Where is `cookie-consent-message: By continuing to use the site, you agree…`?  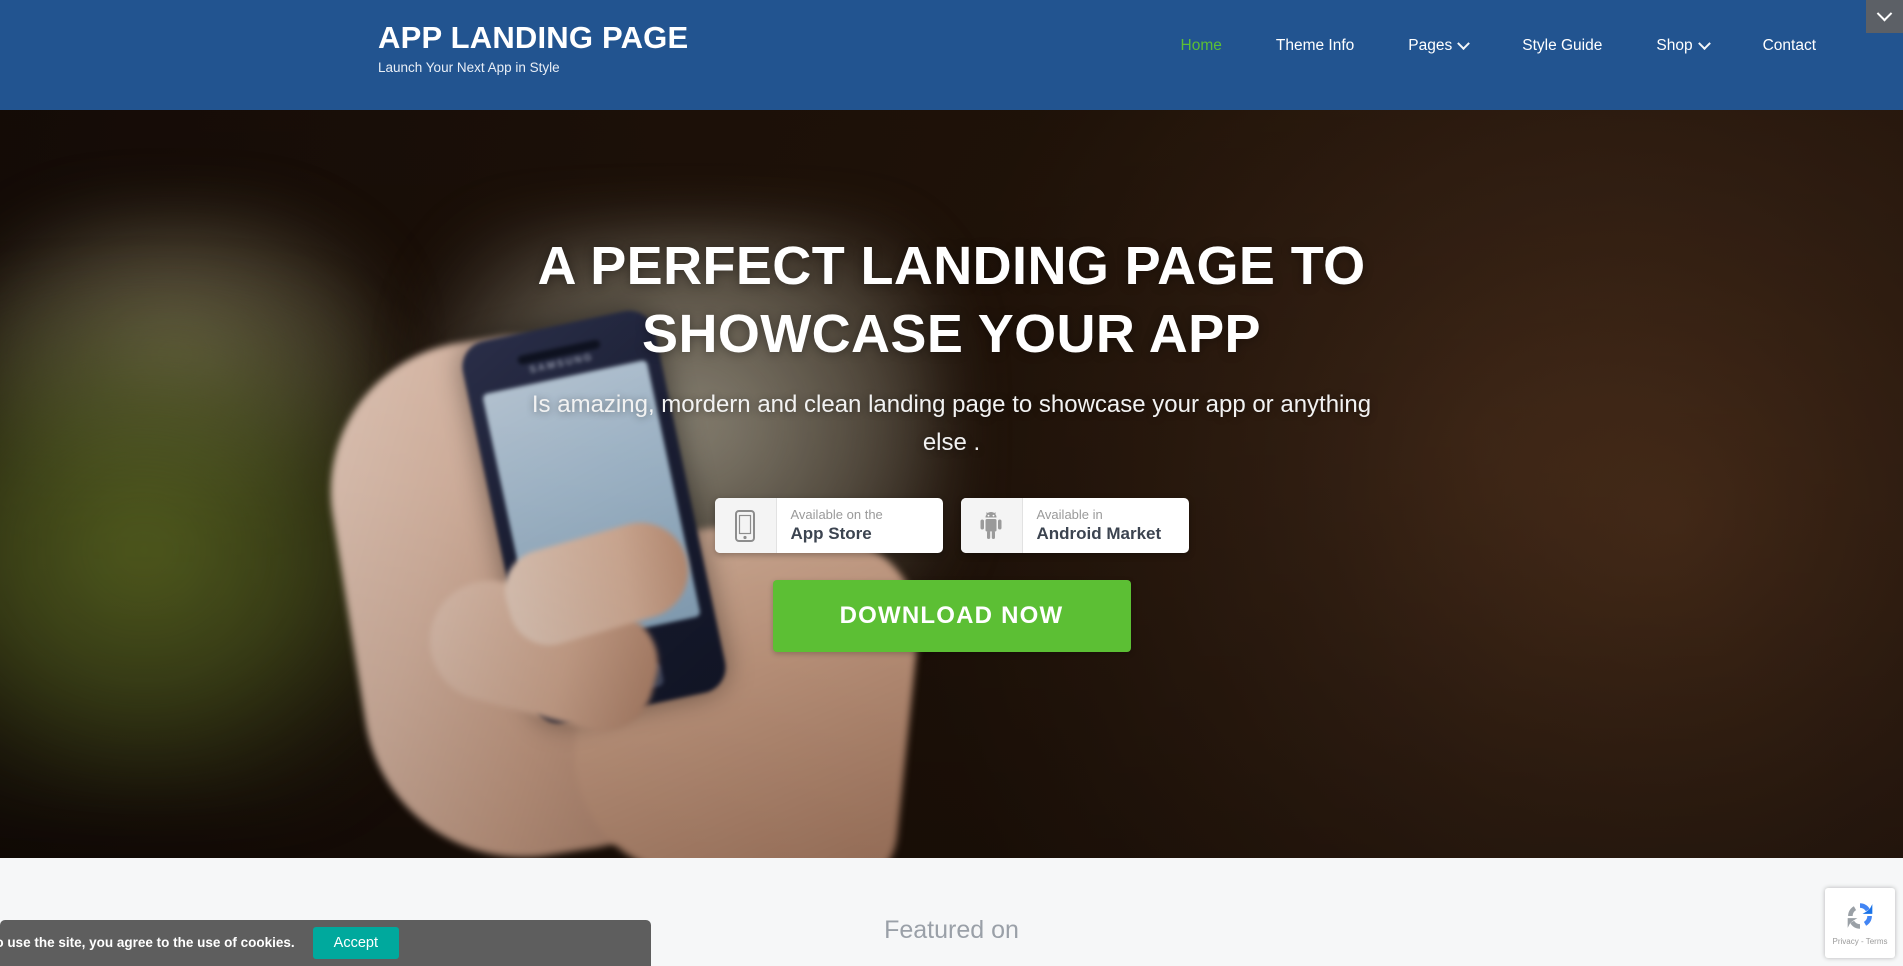
cookie-consent-message: By continuing to use the site, you agree… is located at coordinates (147, 942).